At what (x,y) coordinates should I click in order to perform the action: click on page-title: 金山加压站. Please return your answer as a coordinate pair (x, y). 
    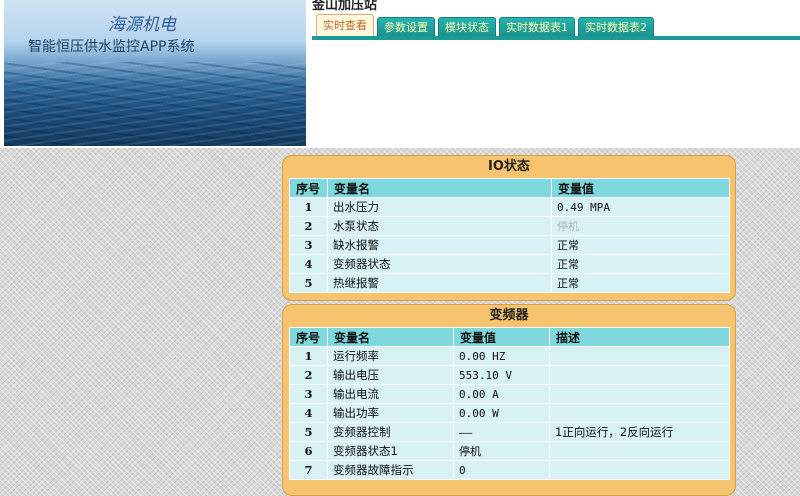
    Looking at the image, I should click on (345, 6).